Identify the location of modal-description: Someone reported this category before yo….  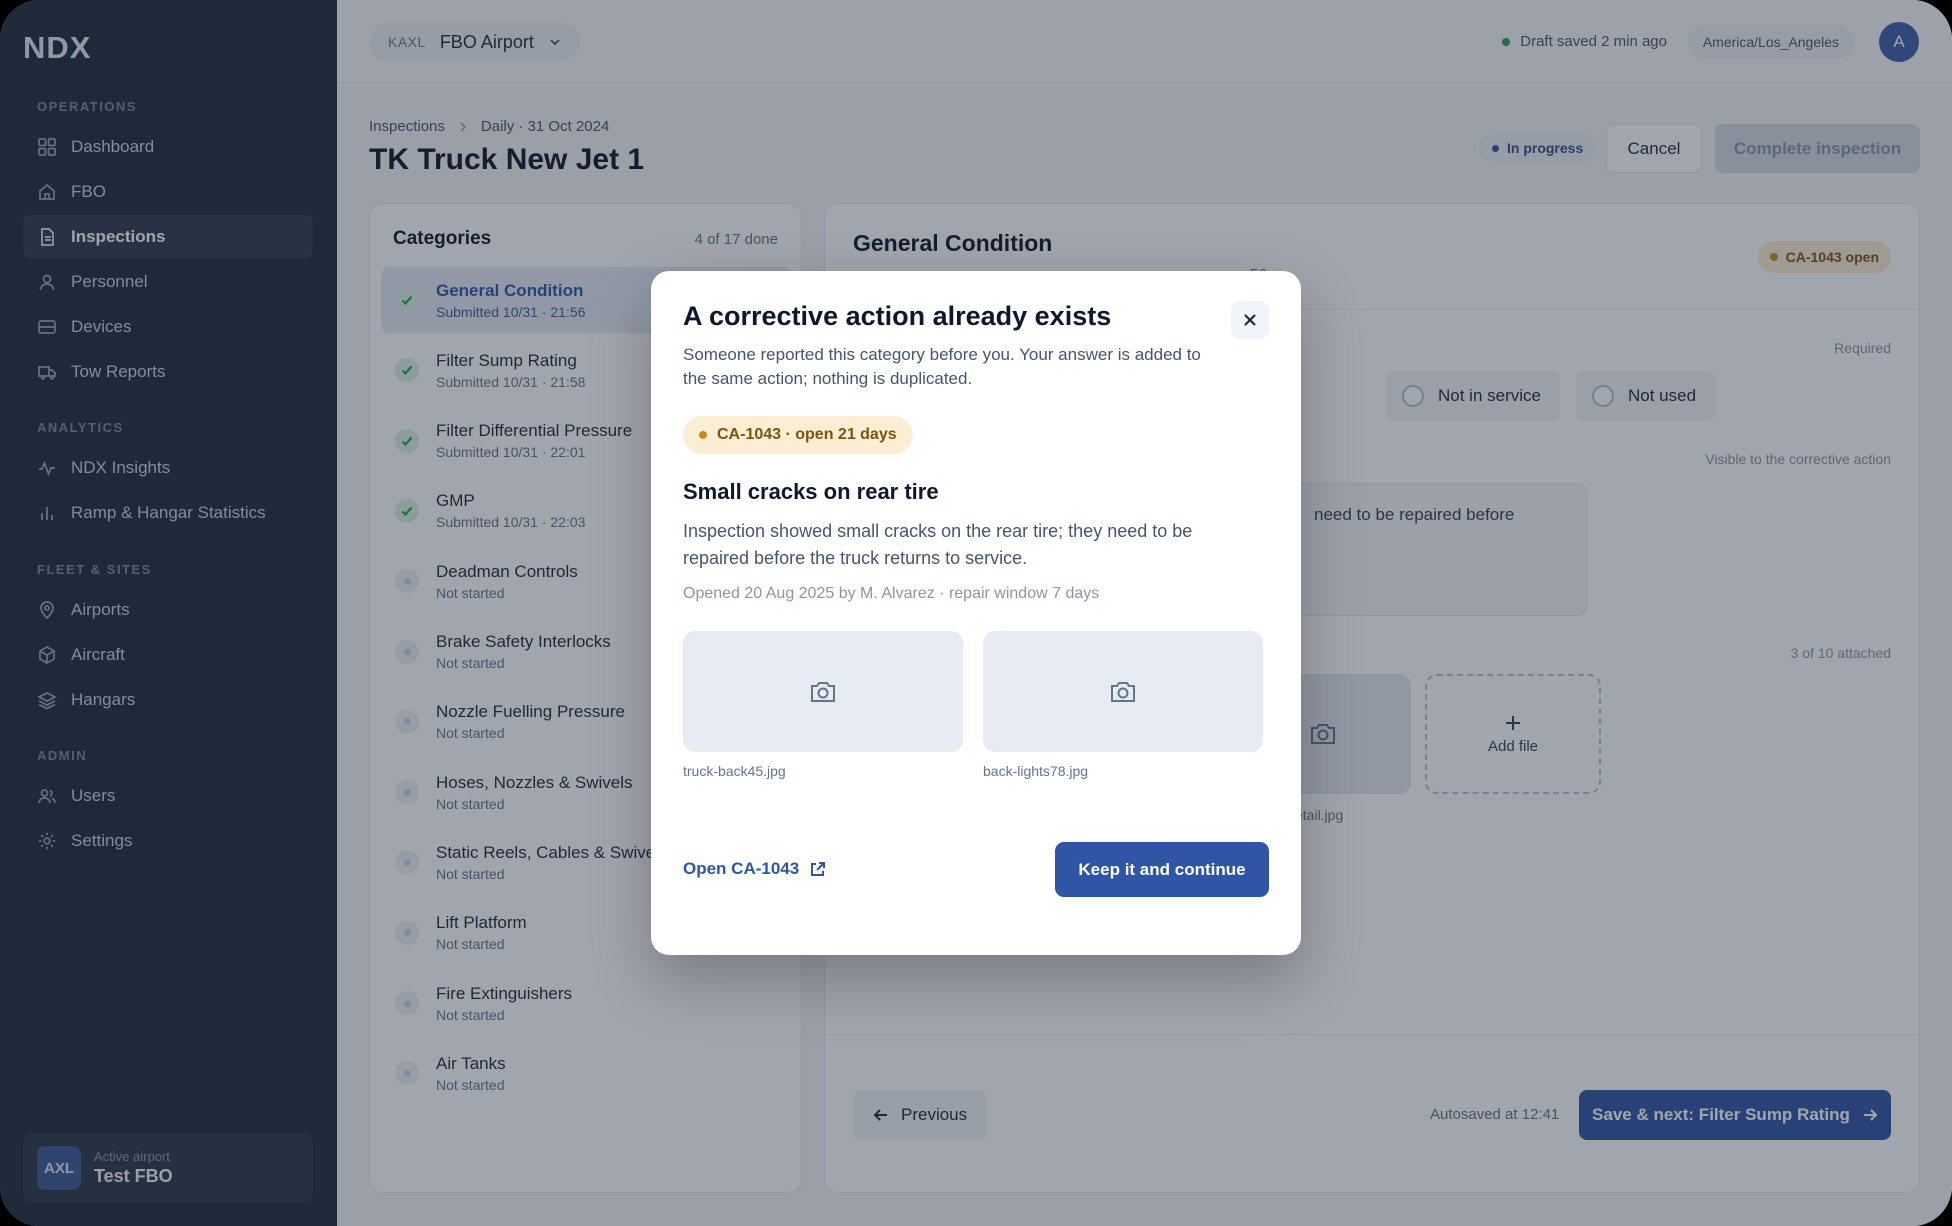
(942, 366).